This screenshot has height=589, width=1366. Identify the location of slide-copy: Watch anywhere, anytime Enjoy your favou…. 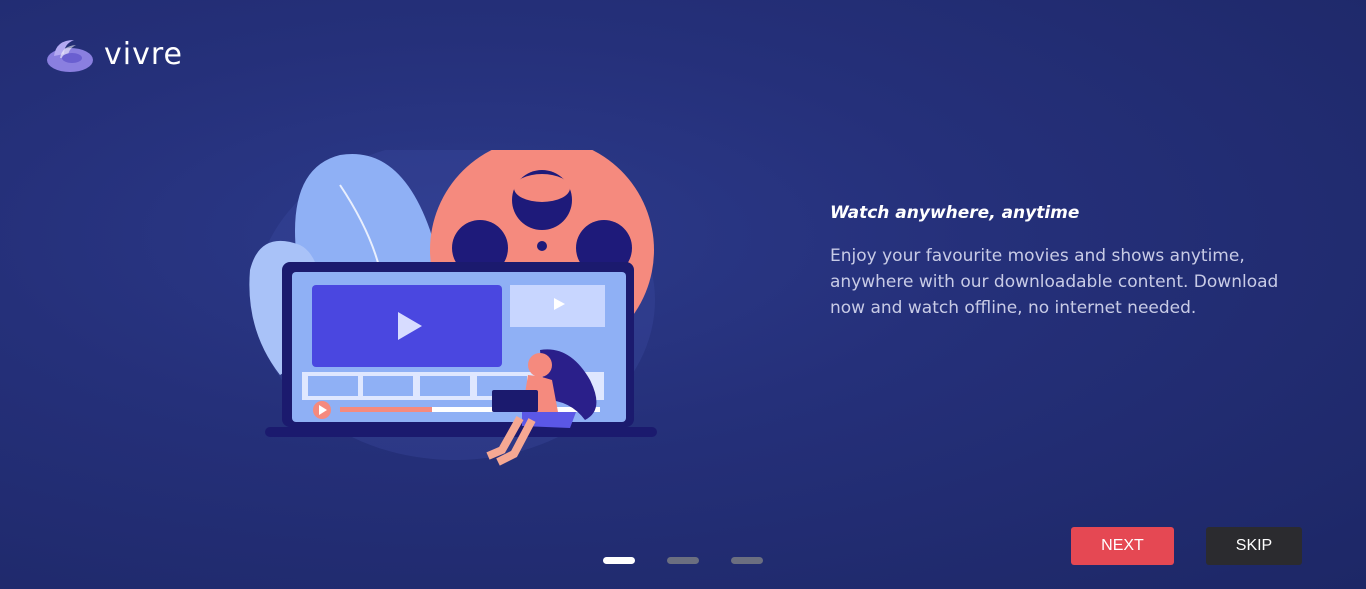
(1055, 262).